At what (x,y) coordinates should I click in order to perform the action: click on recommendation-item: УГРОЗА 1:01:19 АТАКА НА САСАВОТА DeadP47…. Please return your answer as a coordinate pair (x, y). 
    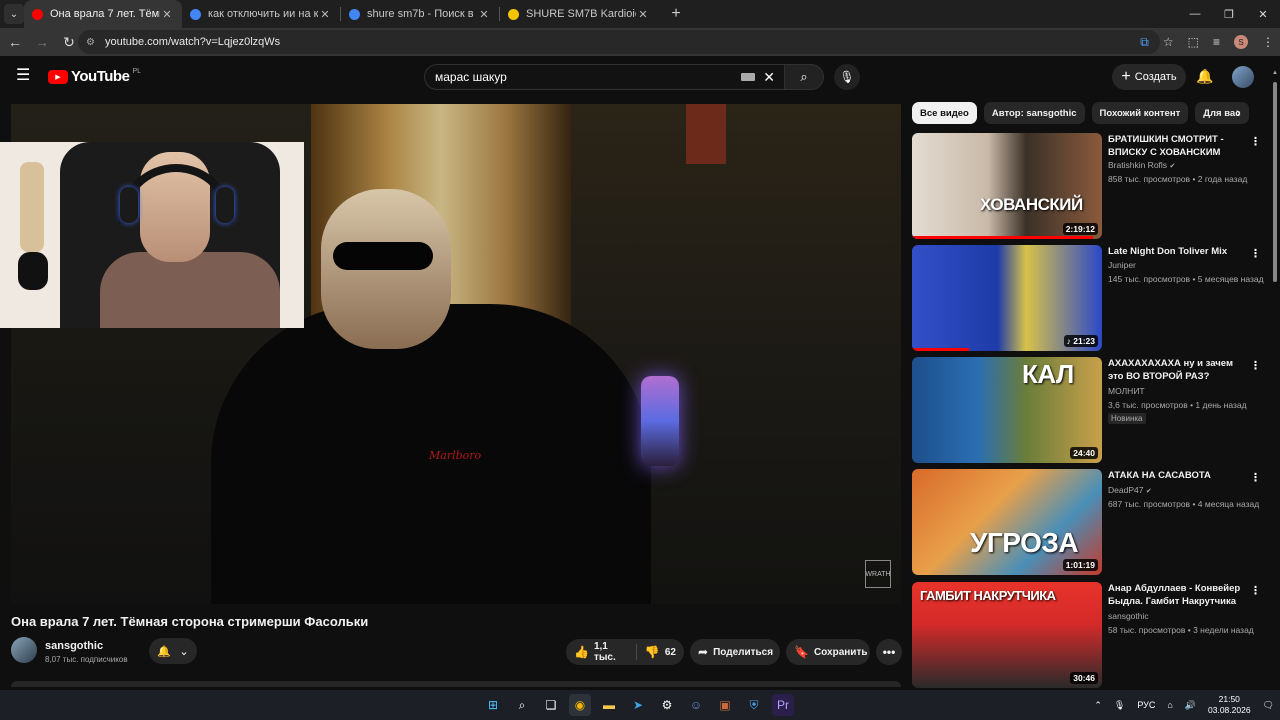
    Looking at the image, I should click on (1087, 522).